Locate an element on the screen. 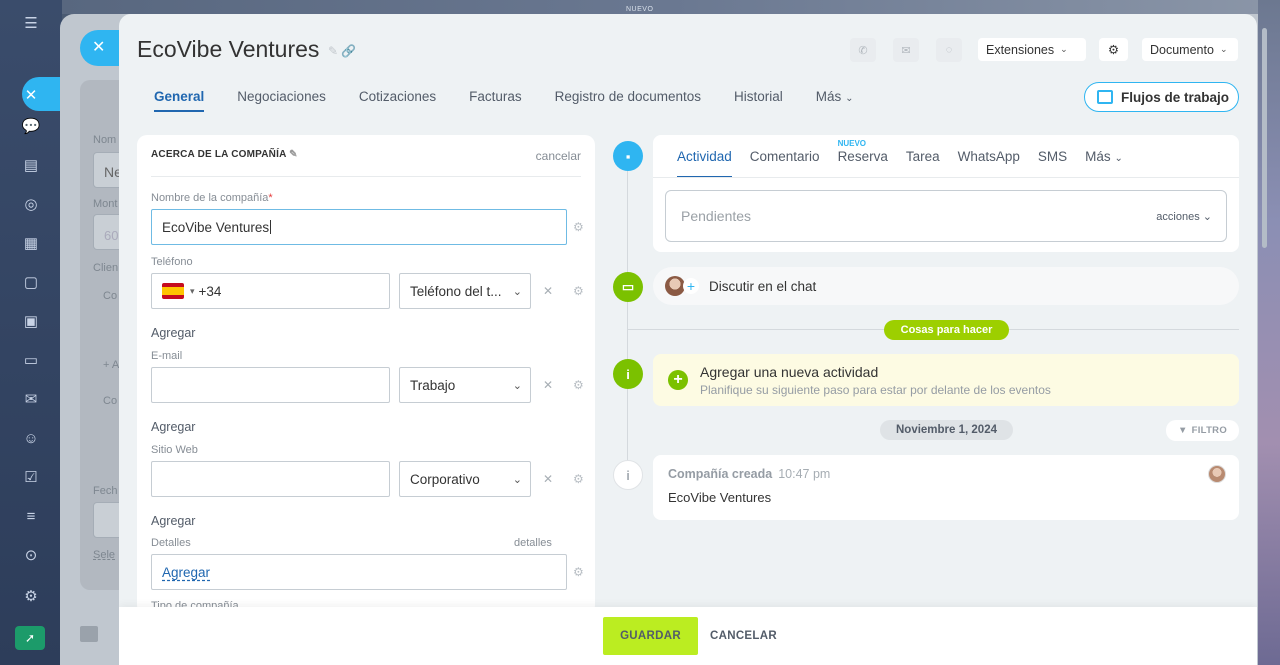 The image size is (1280, 665). document-button: Documento ⌄ is located at coordinates (1190, 49).